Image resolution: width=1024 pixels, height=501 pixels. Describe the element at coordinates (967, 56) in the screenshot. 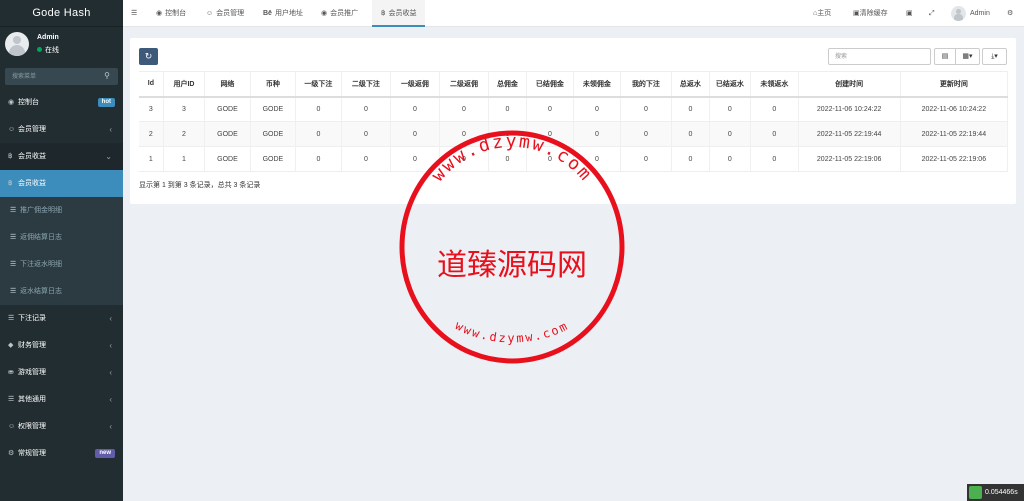

I see `columns-button: ▦▾` at that location.